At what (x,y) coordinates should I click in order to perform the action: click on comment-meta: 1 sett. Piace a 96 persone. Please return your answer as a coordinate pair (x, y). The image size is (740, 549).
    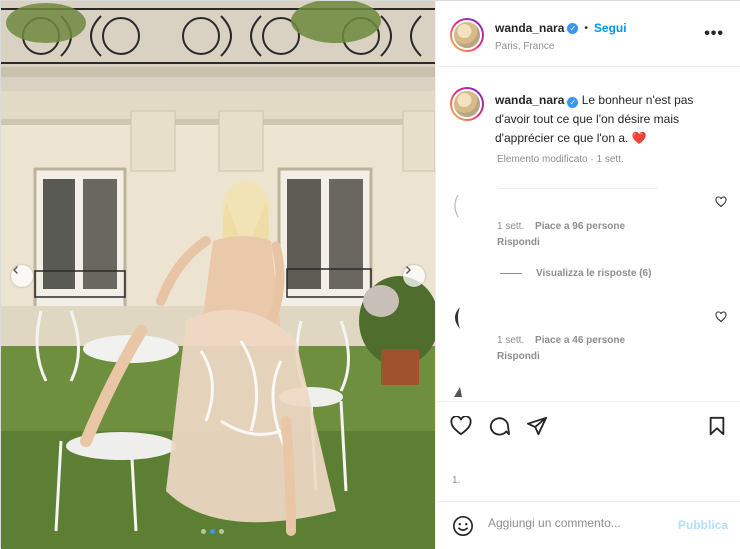
    Looking at the image, I should click on (561, 226).